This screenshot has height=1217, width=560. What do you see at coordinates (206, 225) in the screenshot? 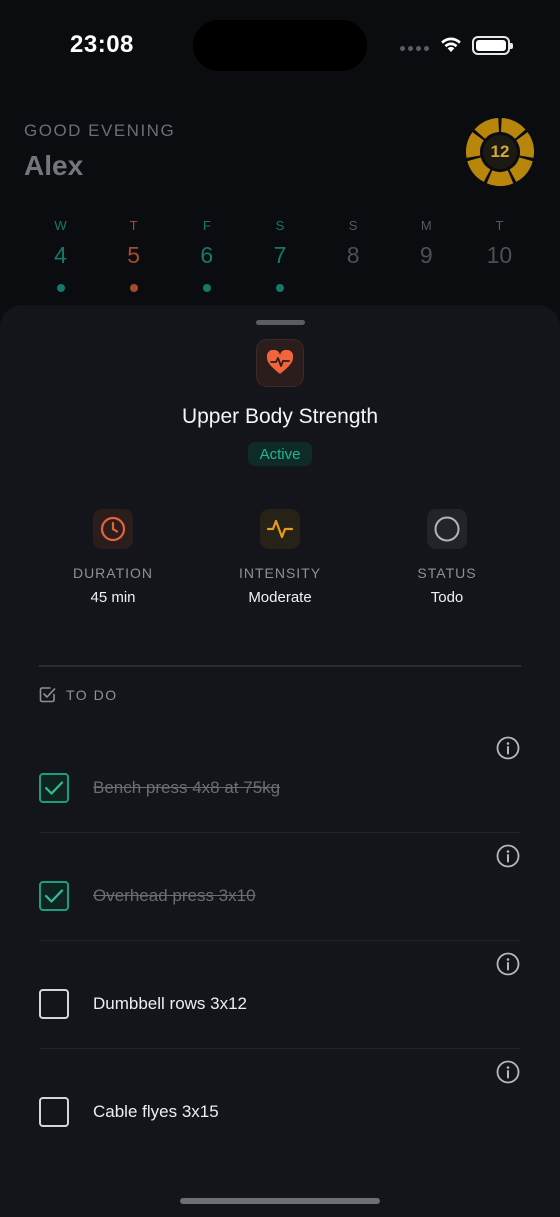
I see `day-letter: F` at bounding box center [206, 225].